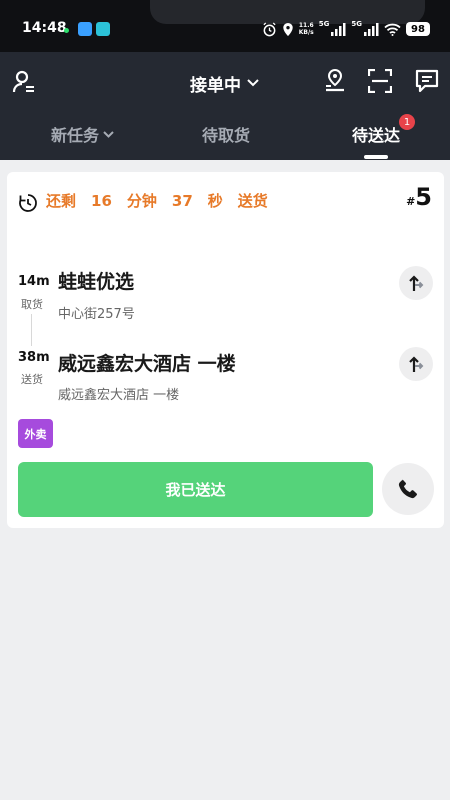 The image size is (450, 800). What do you see at coordinates (101, 200) in the screenshot?
I see `countdown-minutes: 16` at bounding box center [101, 200].